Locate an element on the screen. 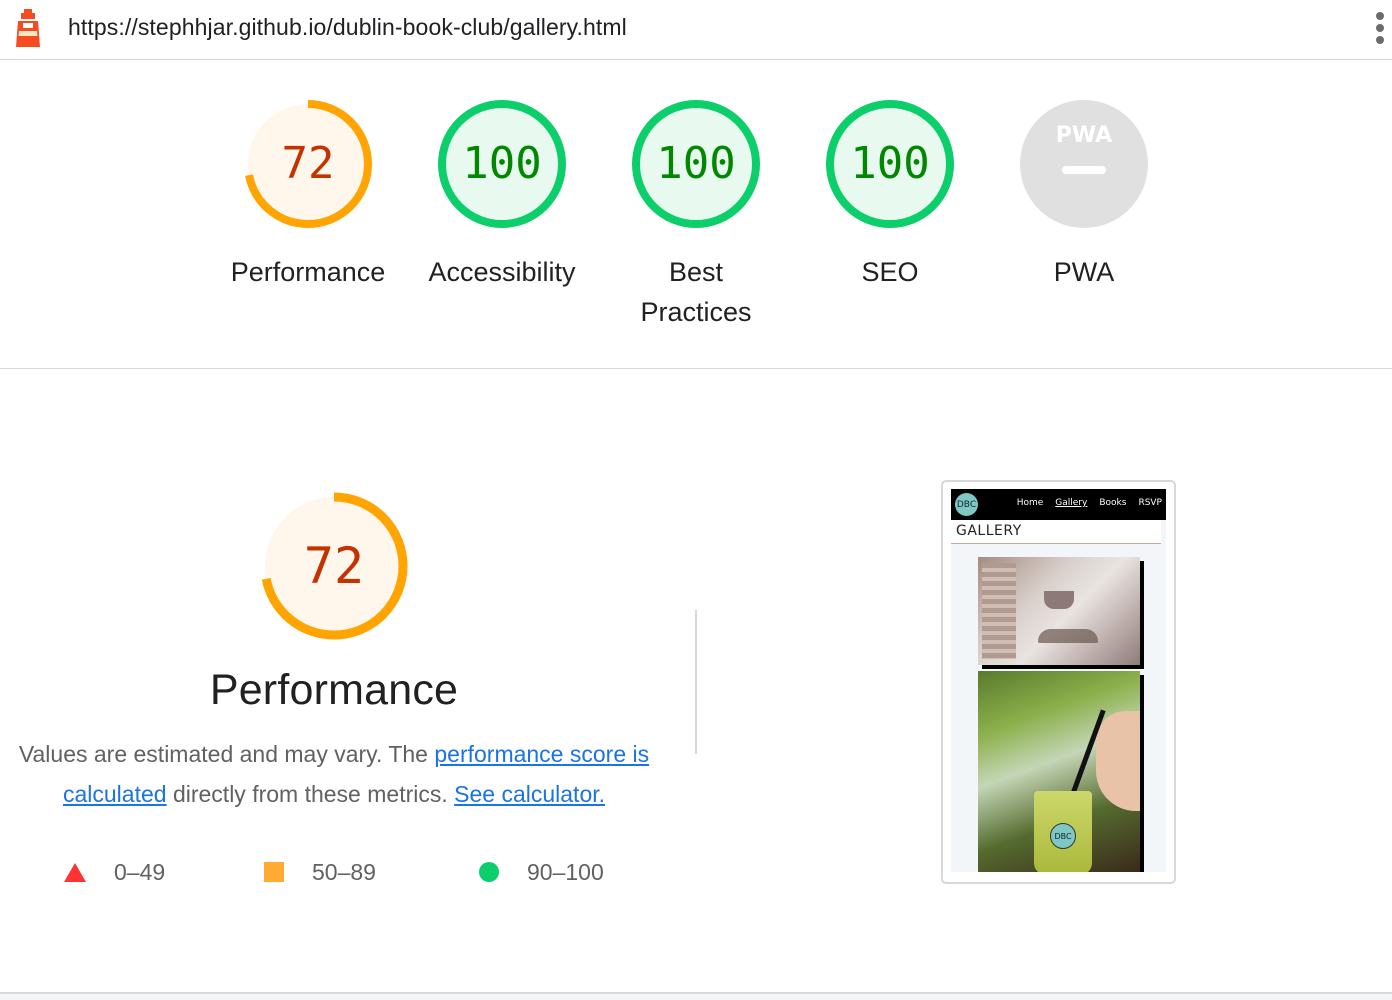 The image size is (1392, 1000). thumbnail-nav-books: Books is located at coordinates (1113, 503).